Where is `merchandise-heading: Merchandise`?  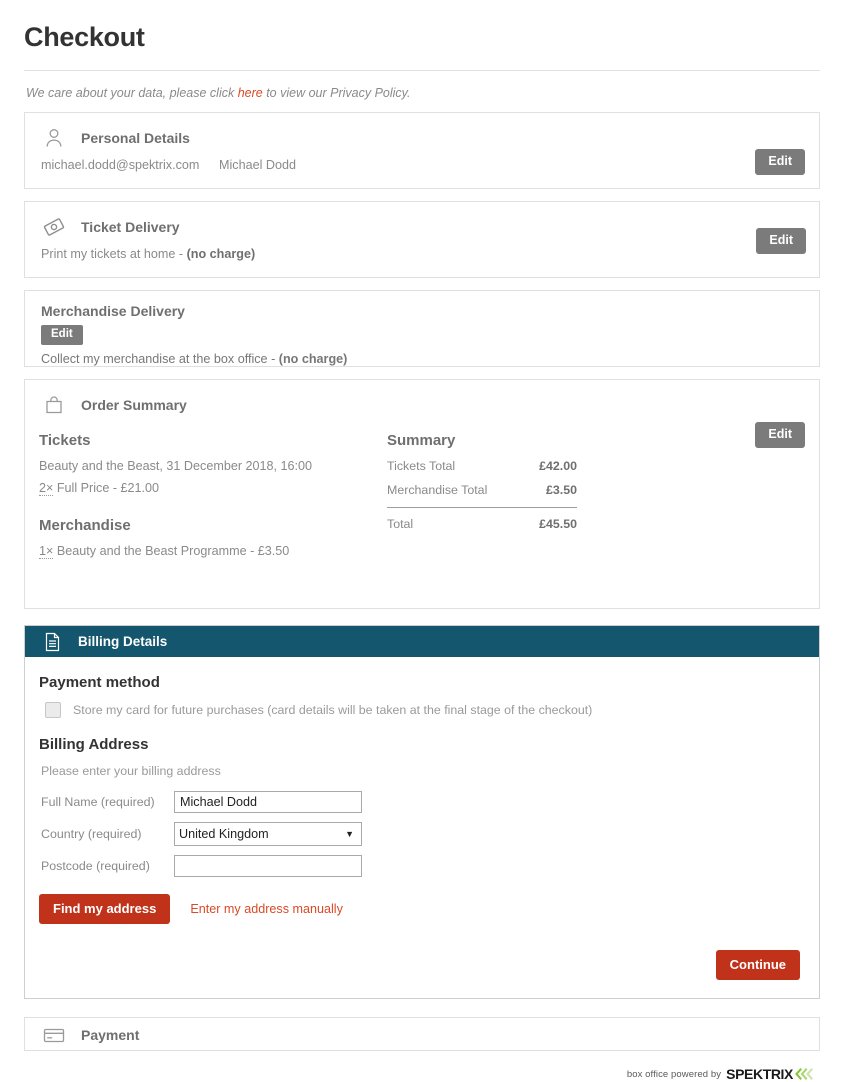
merchandise-heading: Merchandise is located at coordinates (85, 525).